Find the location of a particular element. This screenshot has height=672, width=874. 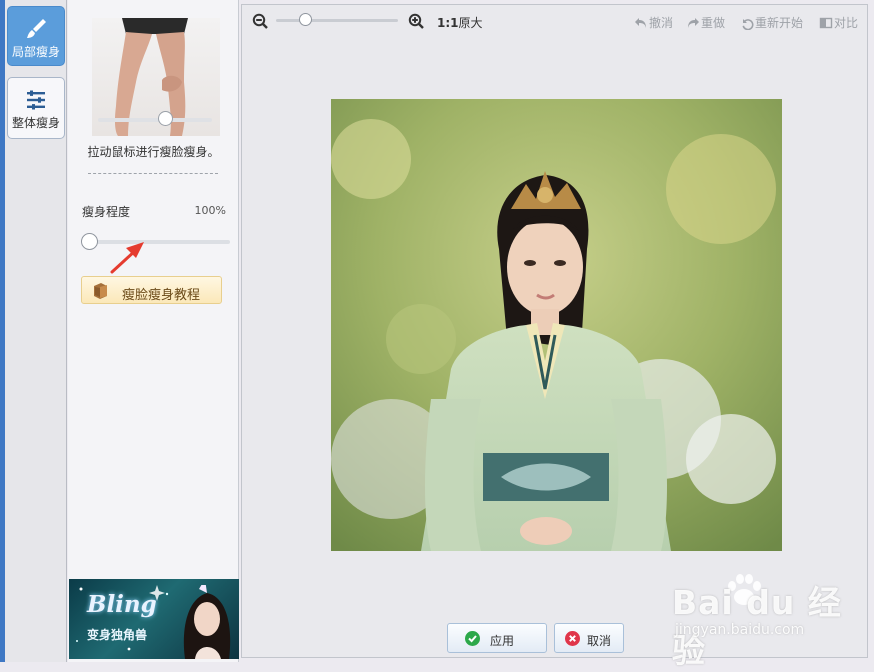

compare-icon is located at coordinates (826, 23).